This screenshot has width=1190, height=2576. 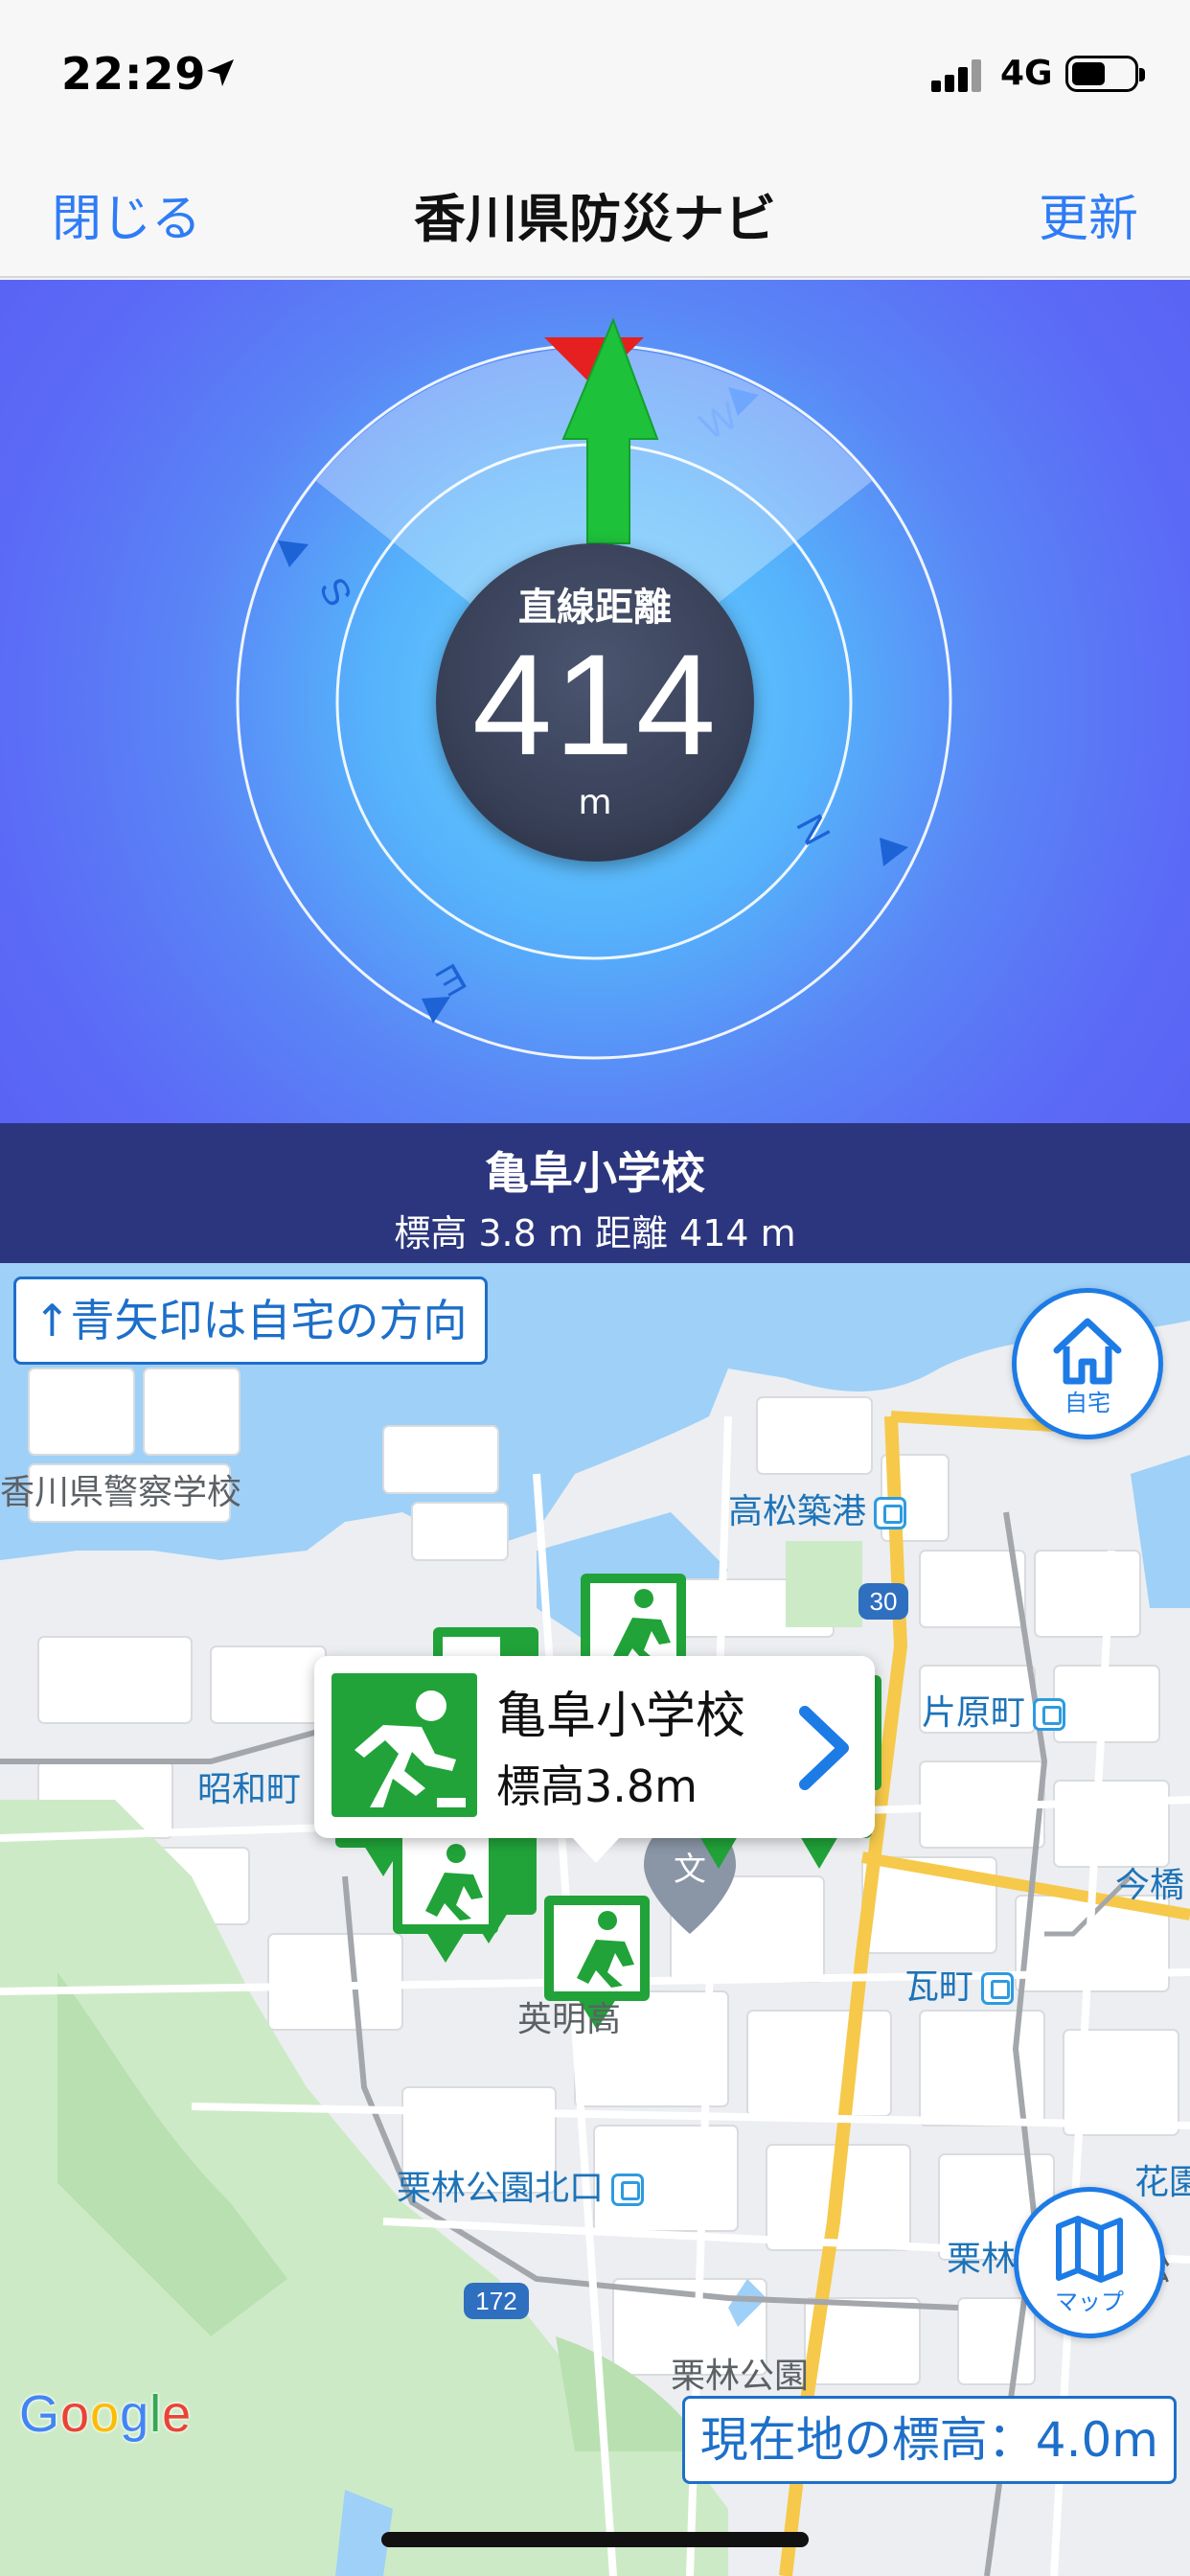 I want to click on page-title: 香川県防災ナビ, so click(x=595, y=219).